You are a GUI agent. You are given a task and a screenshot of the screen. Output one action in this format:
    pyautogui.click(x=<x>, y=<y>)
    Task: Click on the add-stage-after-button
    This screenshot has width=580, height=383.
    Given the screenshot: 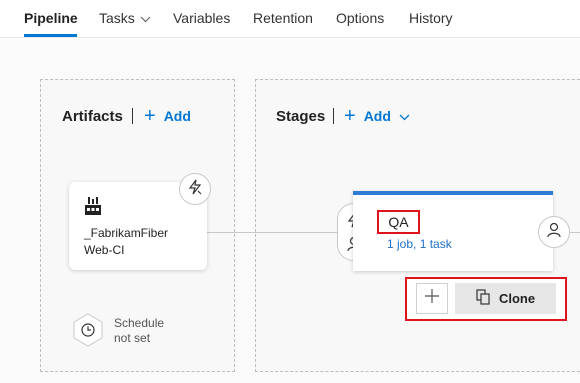 What is the action you would take?
    pyautogui.click(x=432, y=298)
    